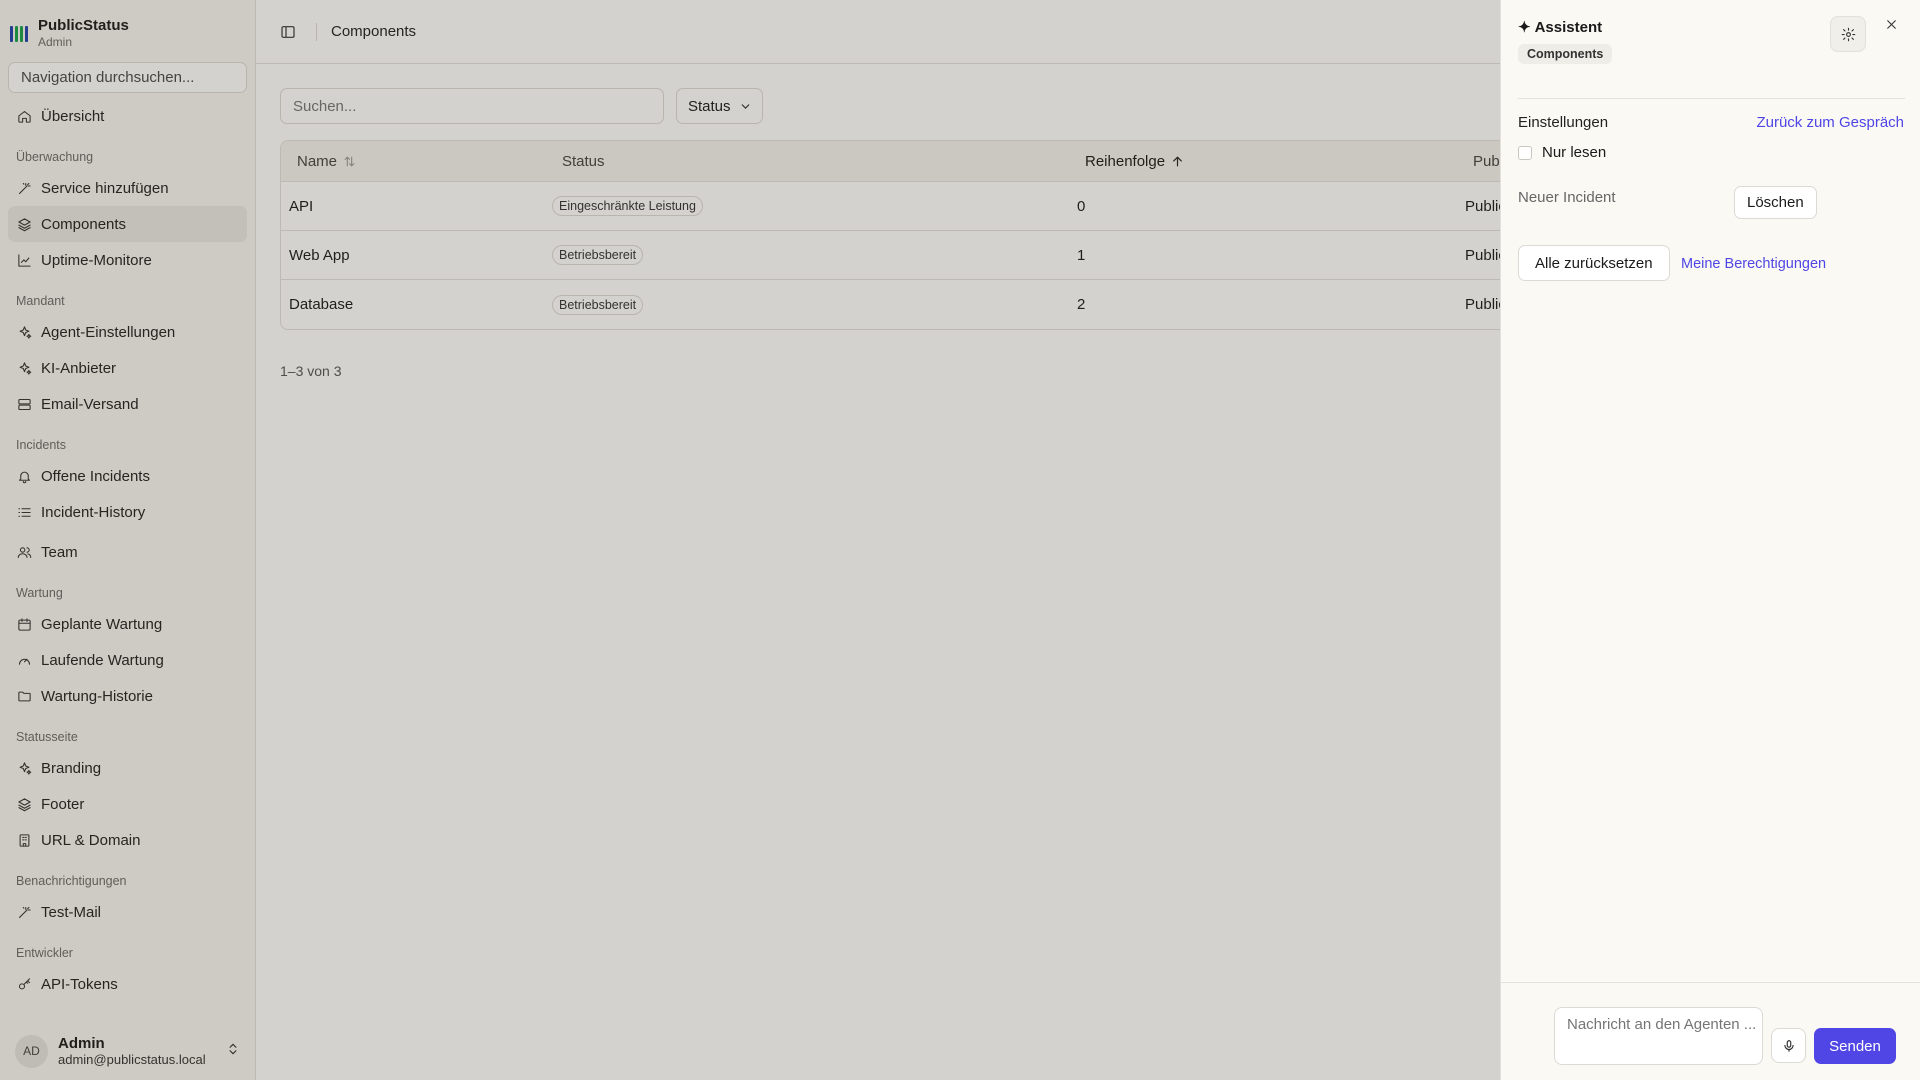 Image resolution: width=1920 pixels, height=1080 pixels. Describe the element at coordinates (1658, 1036) in the screenshot. I see `message-input` at that location.